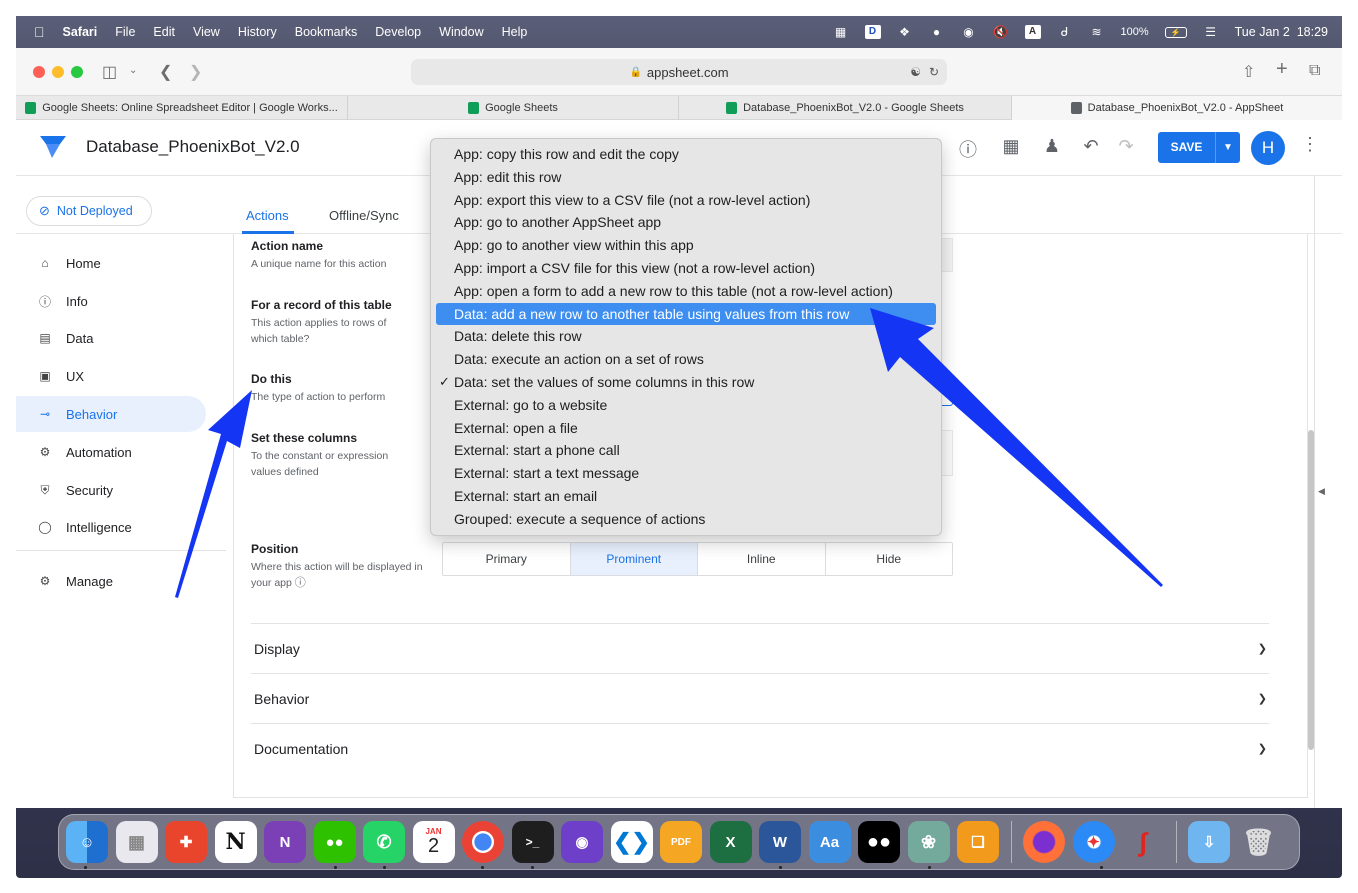 Image resolution: width=1358 pixels, height=893 pixels. What do you see at coordinates (267, 215) in the screenshot?
I see `tab-actions: Actions` at bounding box center [267, 215].